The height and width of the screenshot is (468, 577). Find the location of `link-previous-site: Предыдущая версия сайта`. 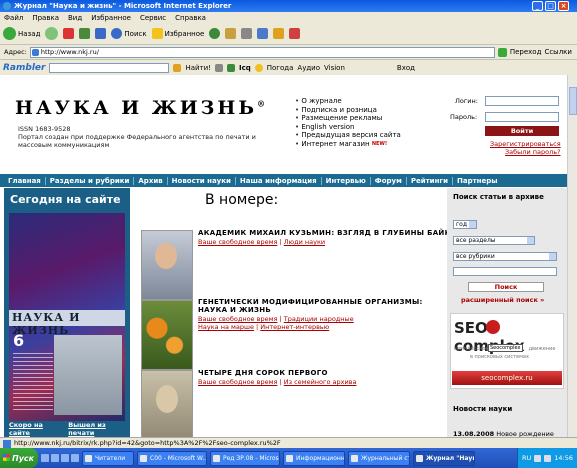

link-previous-site: Предыдущая версия сайта is located at coordinates (350, 135).